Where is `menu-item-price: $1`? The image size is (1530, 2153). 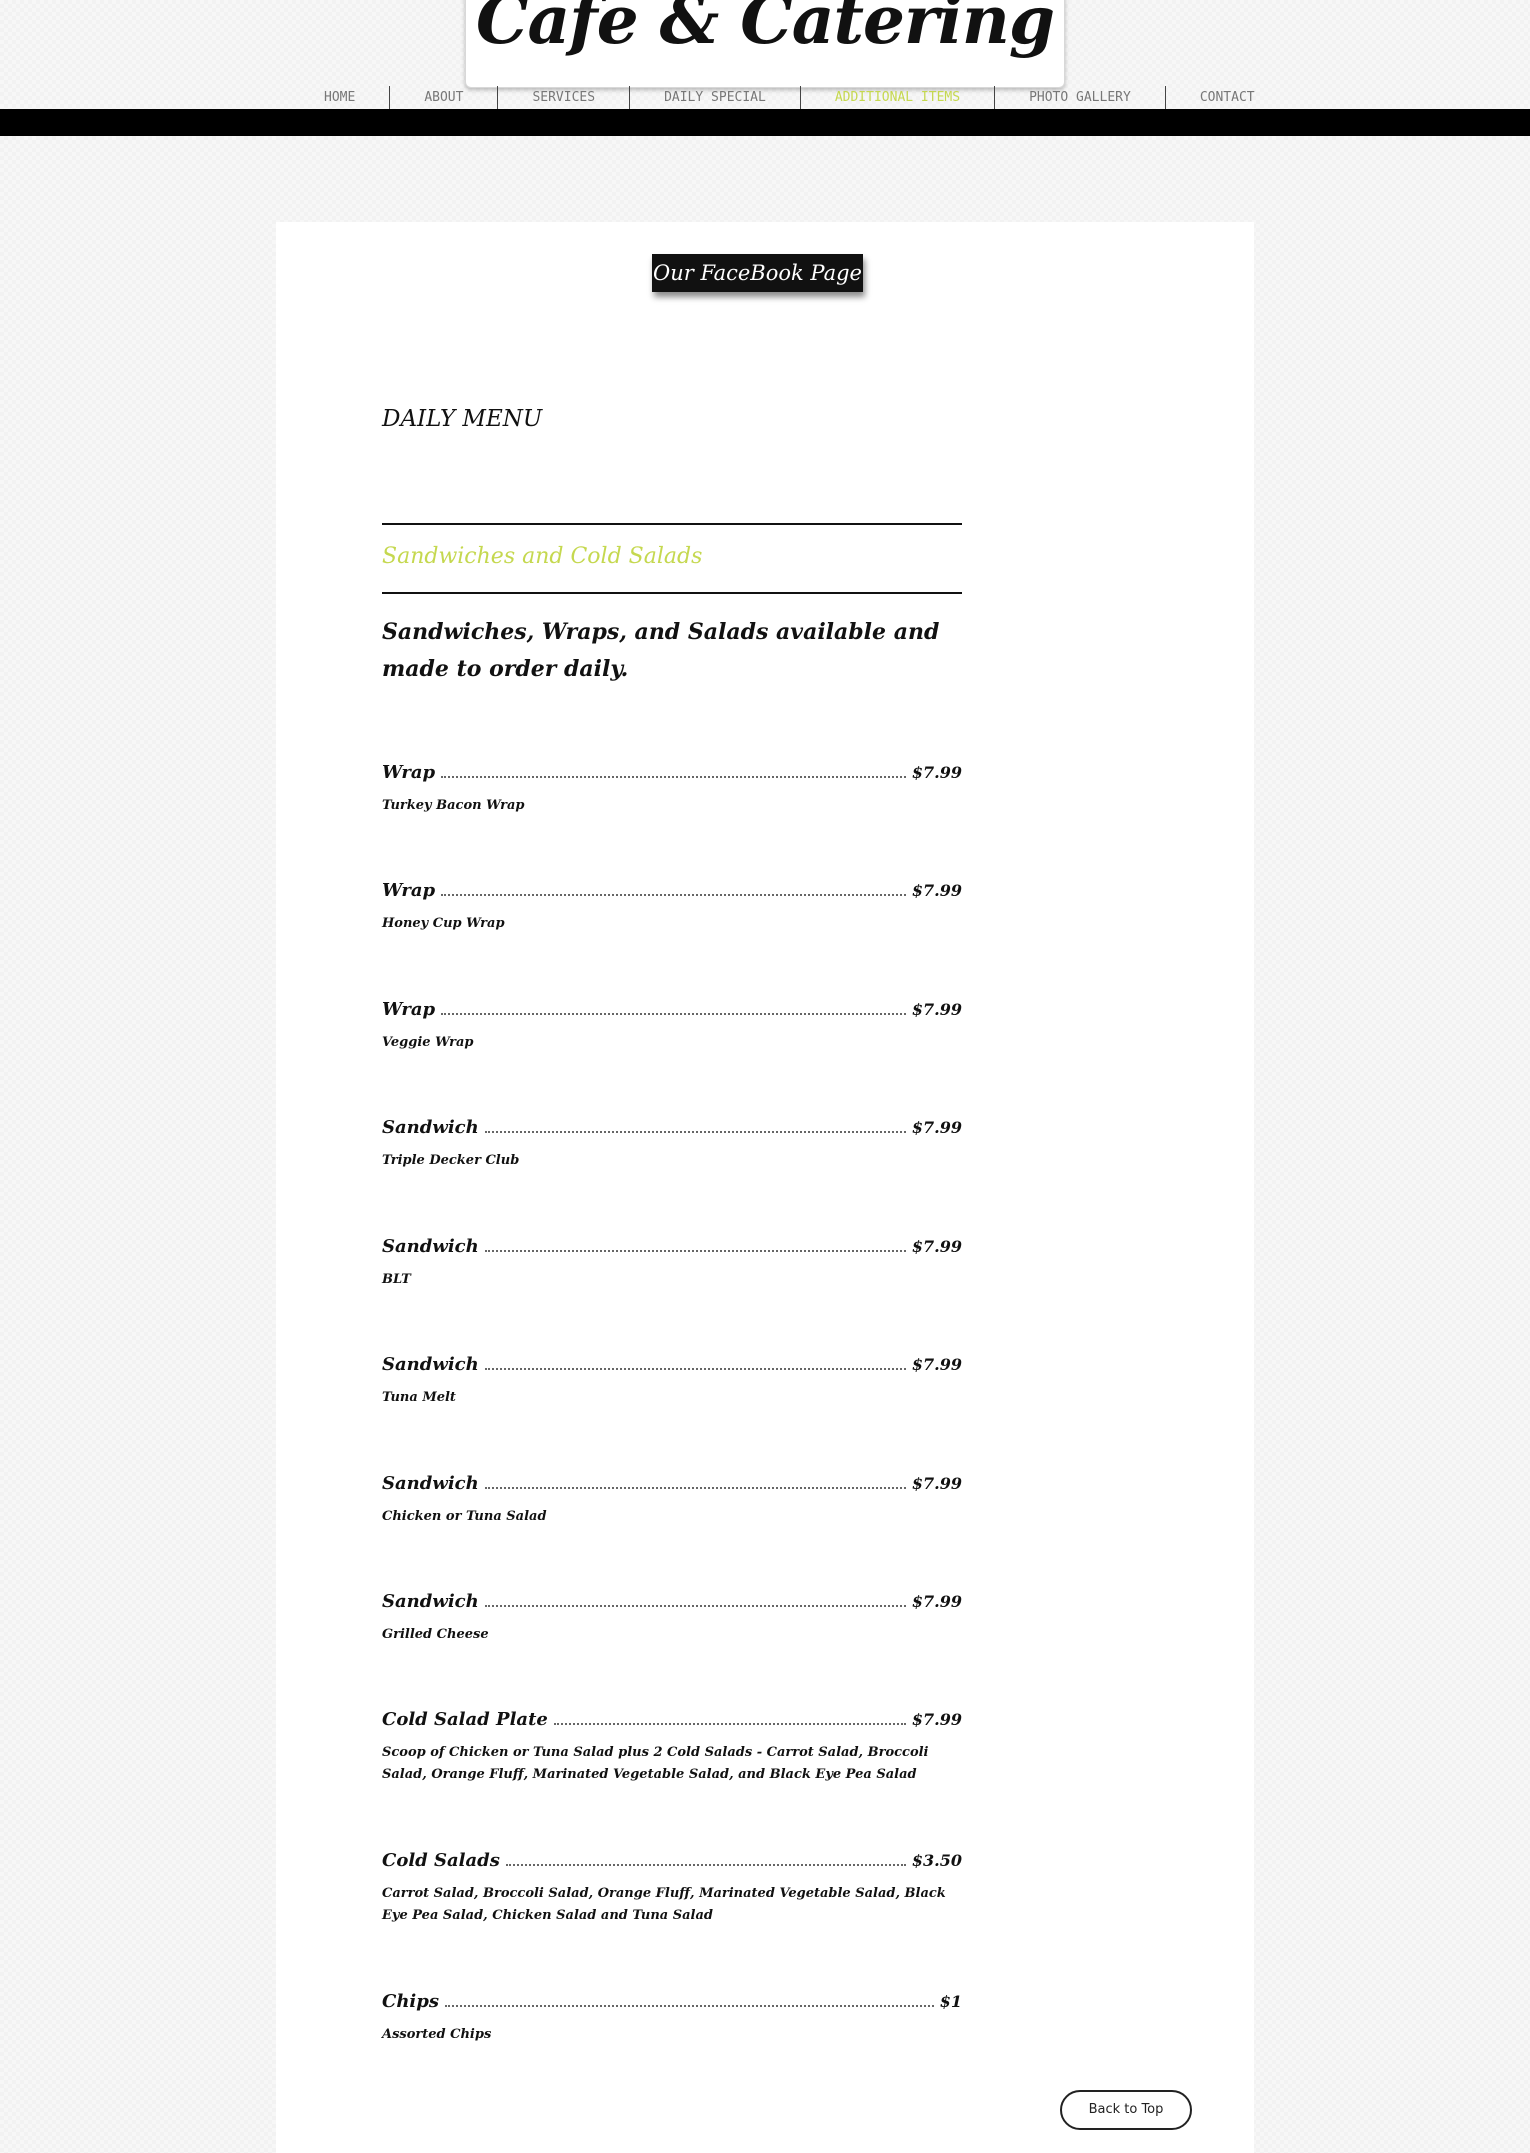
menu-item-price: $1 is located at coordinates (950, 2001).